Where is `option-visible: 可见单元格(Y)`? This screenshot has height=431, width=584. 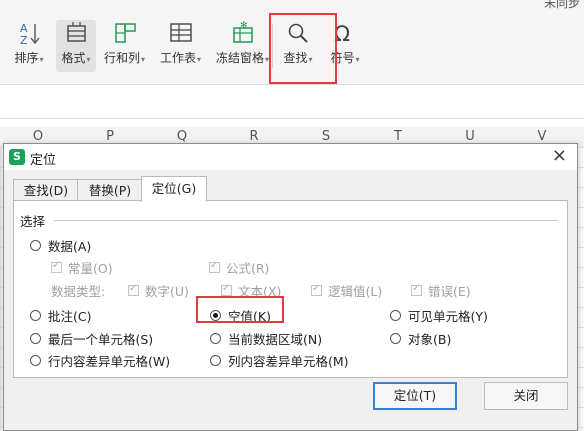 option-visible: 可见单元格(Y) is located at coordinates (439, 315).